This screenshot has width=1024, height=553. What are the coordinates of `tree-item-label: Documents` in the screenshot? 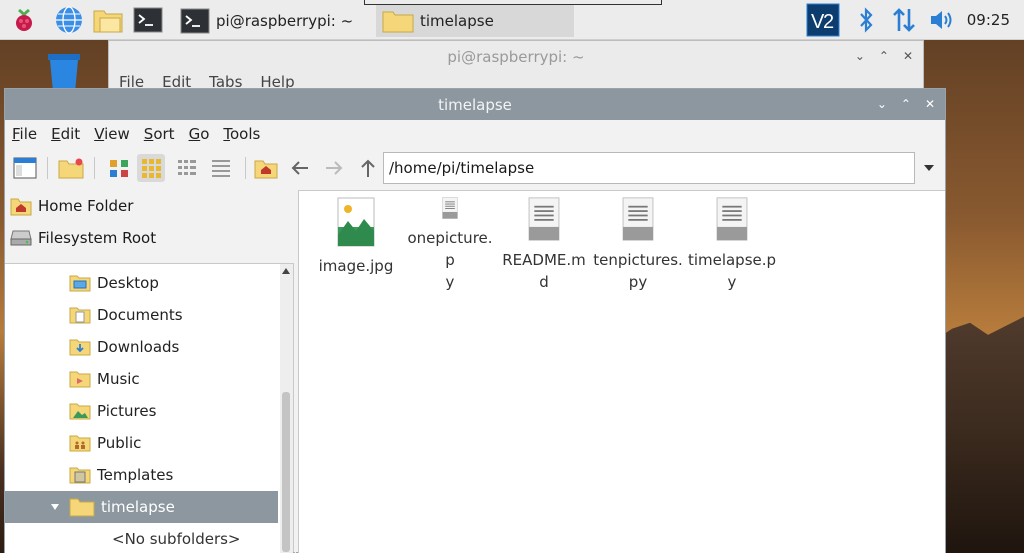 It's located at (140, 315).